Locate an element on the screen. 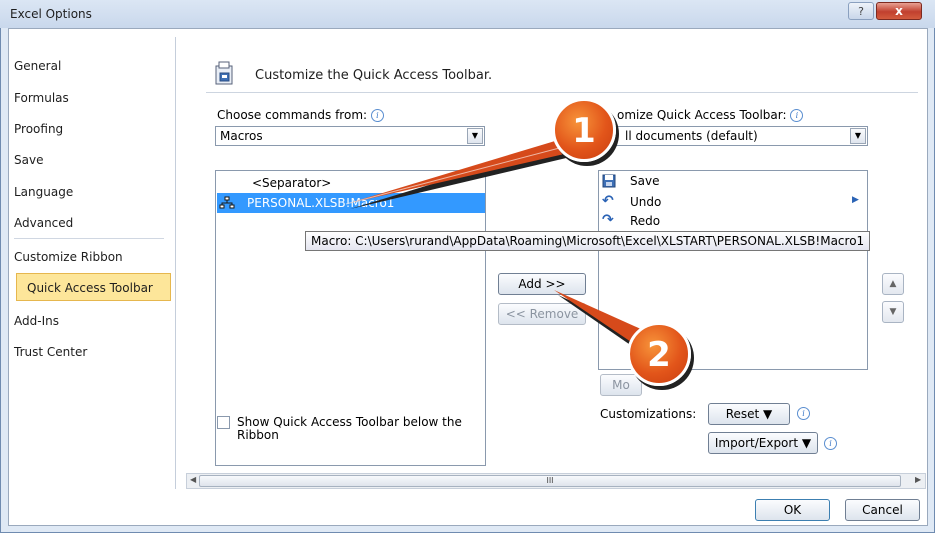  callout-arrows is located at coordinates (499, 245).